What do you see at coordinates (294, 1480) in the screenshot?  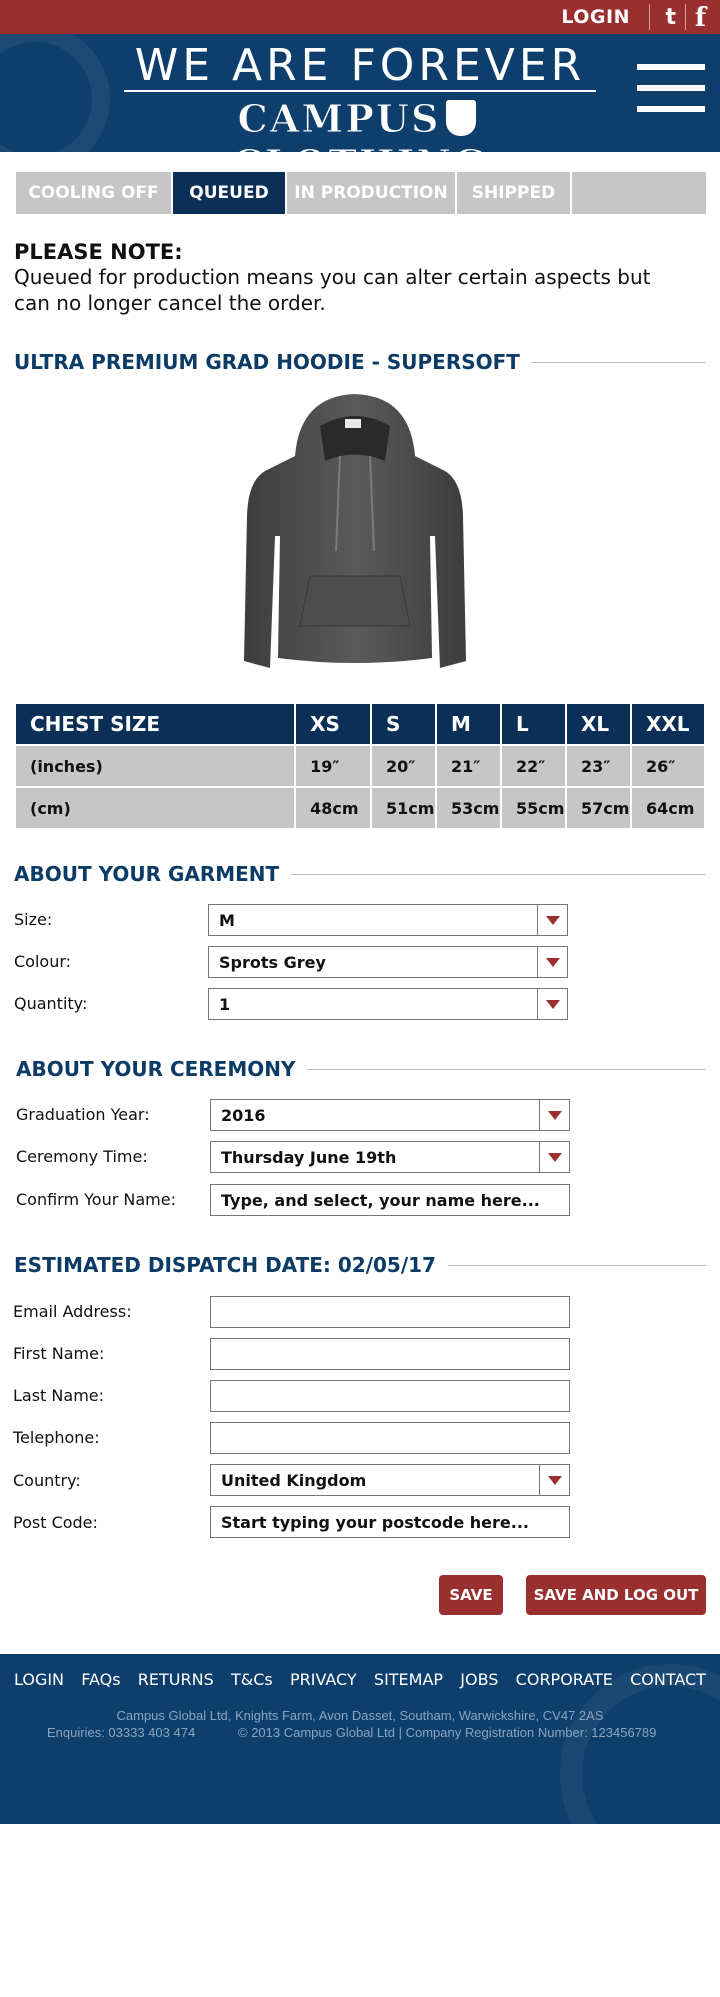 I see `country-value: United Kingdom` at bounding box center [294, 1480].